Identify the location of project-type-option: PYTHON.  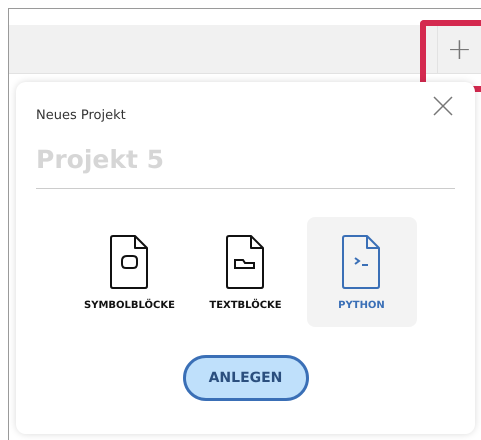
(361, 272).